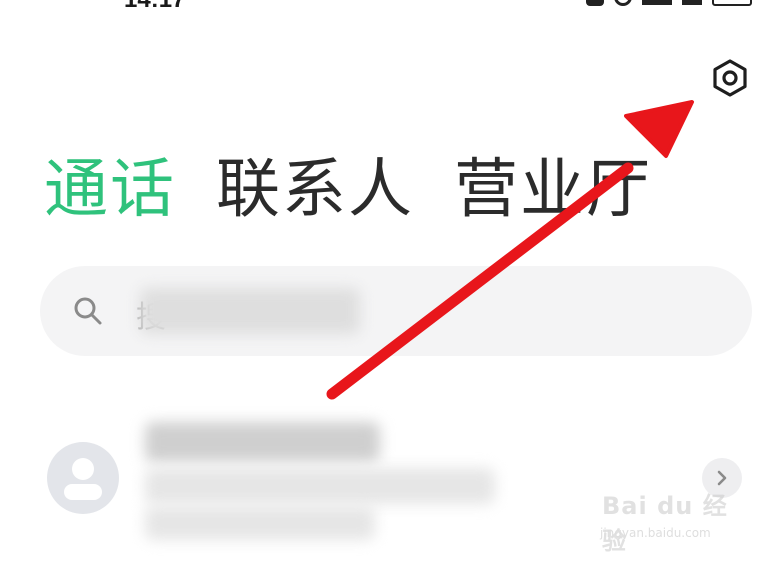  I want to click on signal-strength-icon, so click(657, 2).